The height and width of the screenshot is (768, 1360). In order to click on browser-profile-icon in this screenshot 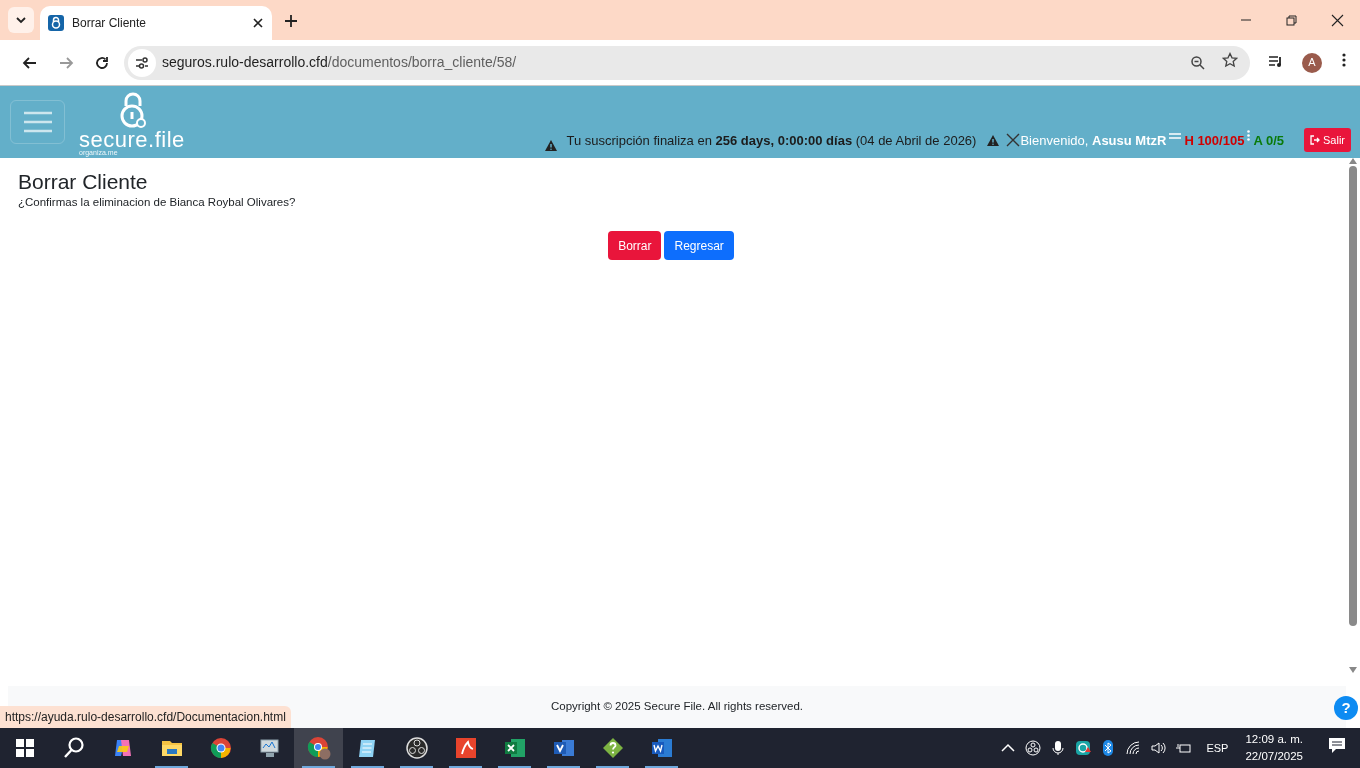, I will do `click(318, 748)`.